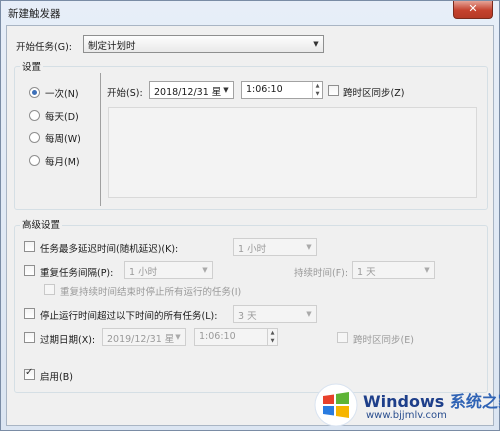 This screenshot has height=431, width=500. Describe the element at coordinates (62, 94) in the screenshot. I see `radio-once-label: 一次(N)` at that location.